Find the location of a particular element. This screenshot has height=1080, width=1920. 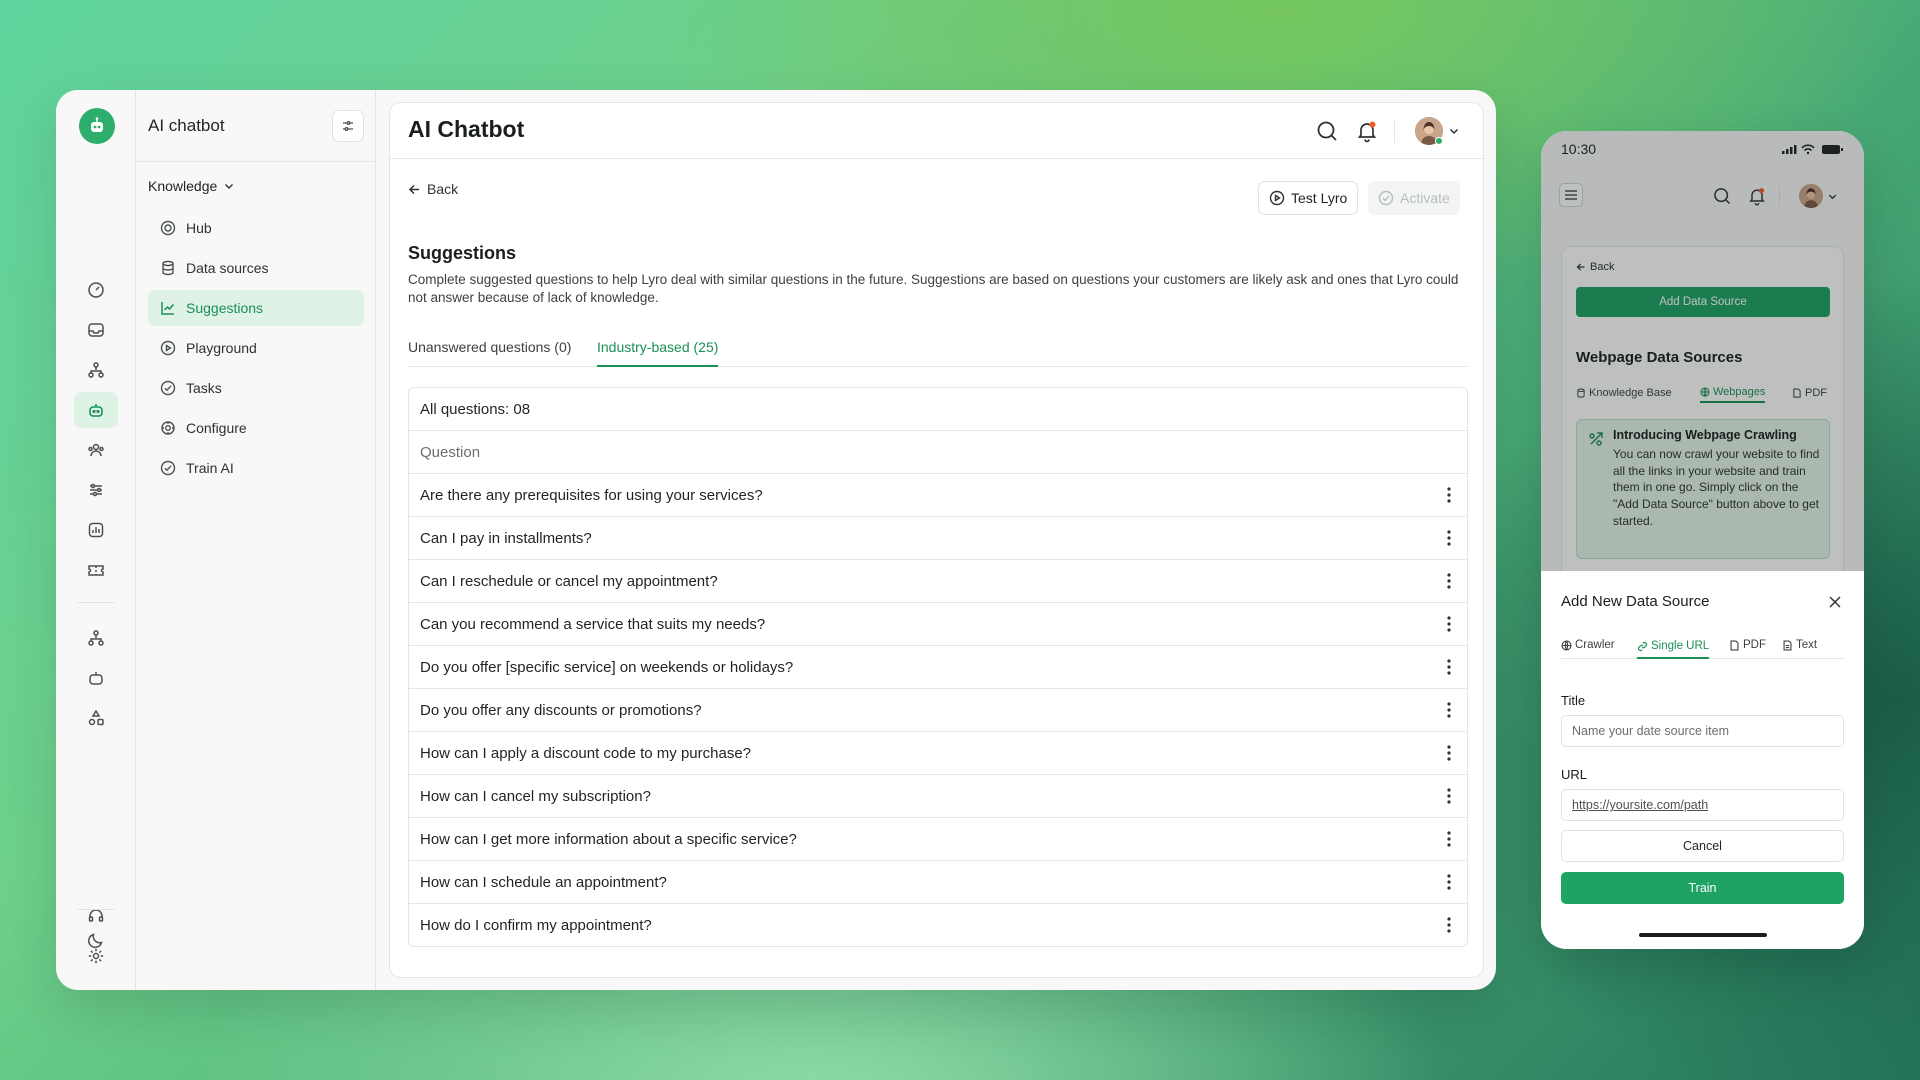

sitemap-icon is located at coordinates (96, 638).